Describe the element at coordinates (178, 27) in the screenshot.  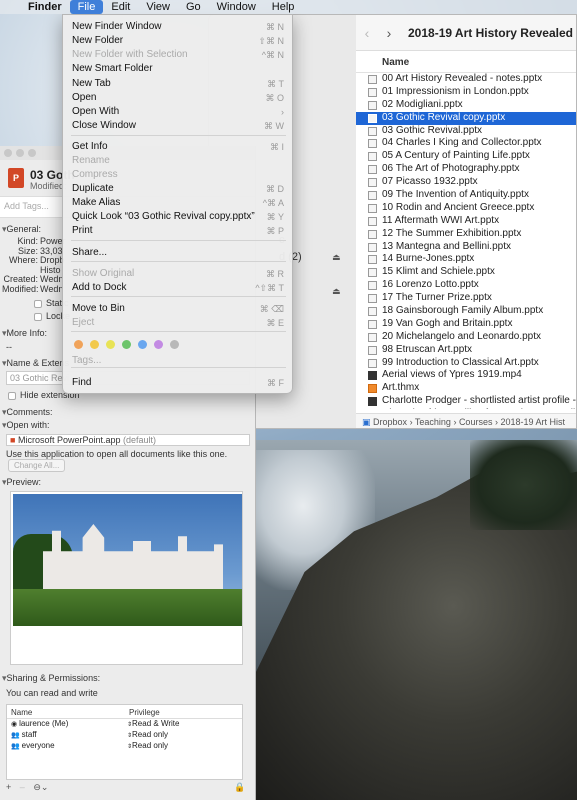
I see `menu-item: New Finder Window ⌘ N` at that location.